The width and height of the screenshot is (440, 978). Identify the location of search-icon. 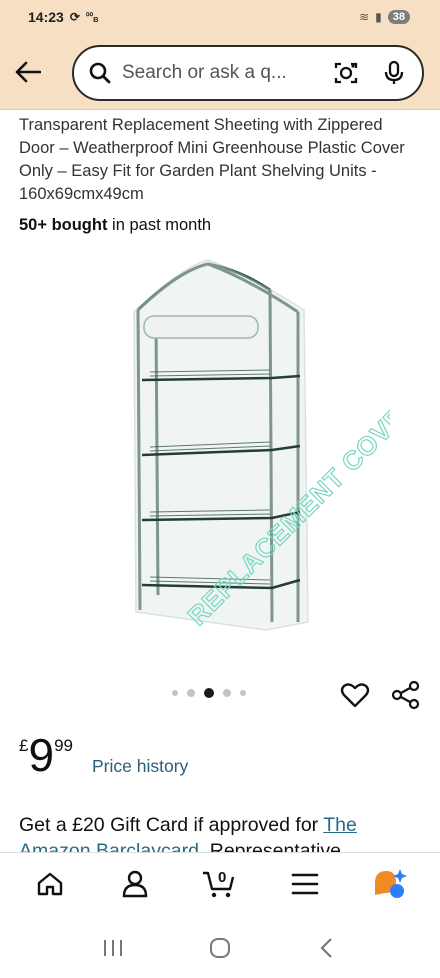
(100, 73).